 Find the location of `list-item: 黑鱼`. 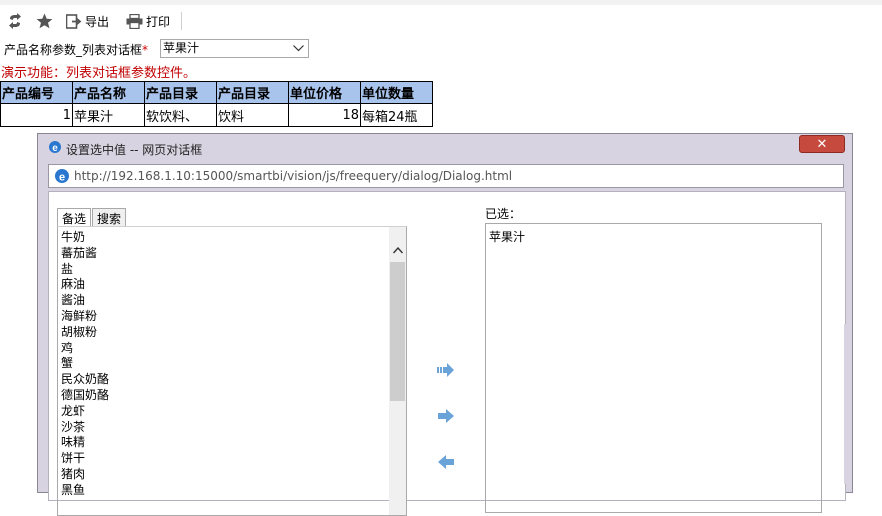

list-item: 黑鱼 is located at coordinates (85, 491).